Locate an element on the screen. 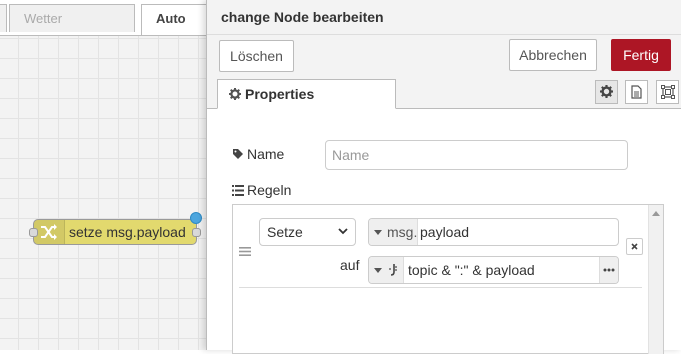  target-property-input: payload is located at coordinates (444, 232).